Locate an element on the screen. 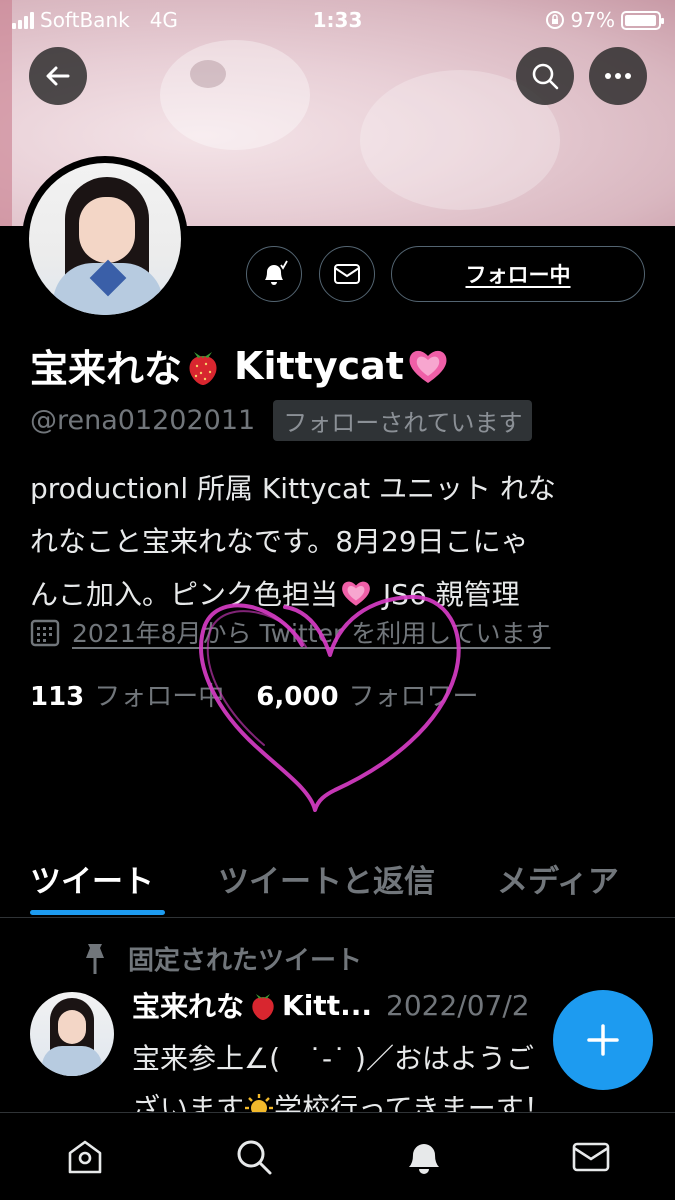 Image resolution: width=675 pixels, height=1200 pixels. plus-icon is located at coordinates (603, 1040).